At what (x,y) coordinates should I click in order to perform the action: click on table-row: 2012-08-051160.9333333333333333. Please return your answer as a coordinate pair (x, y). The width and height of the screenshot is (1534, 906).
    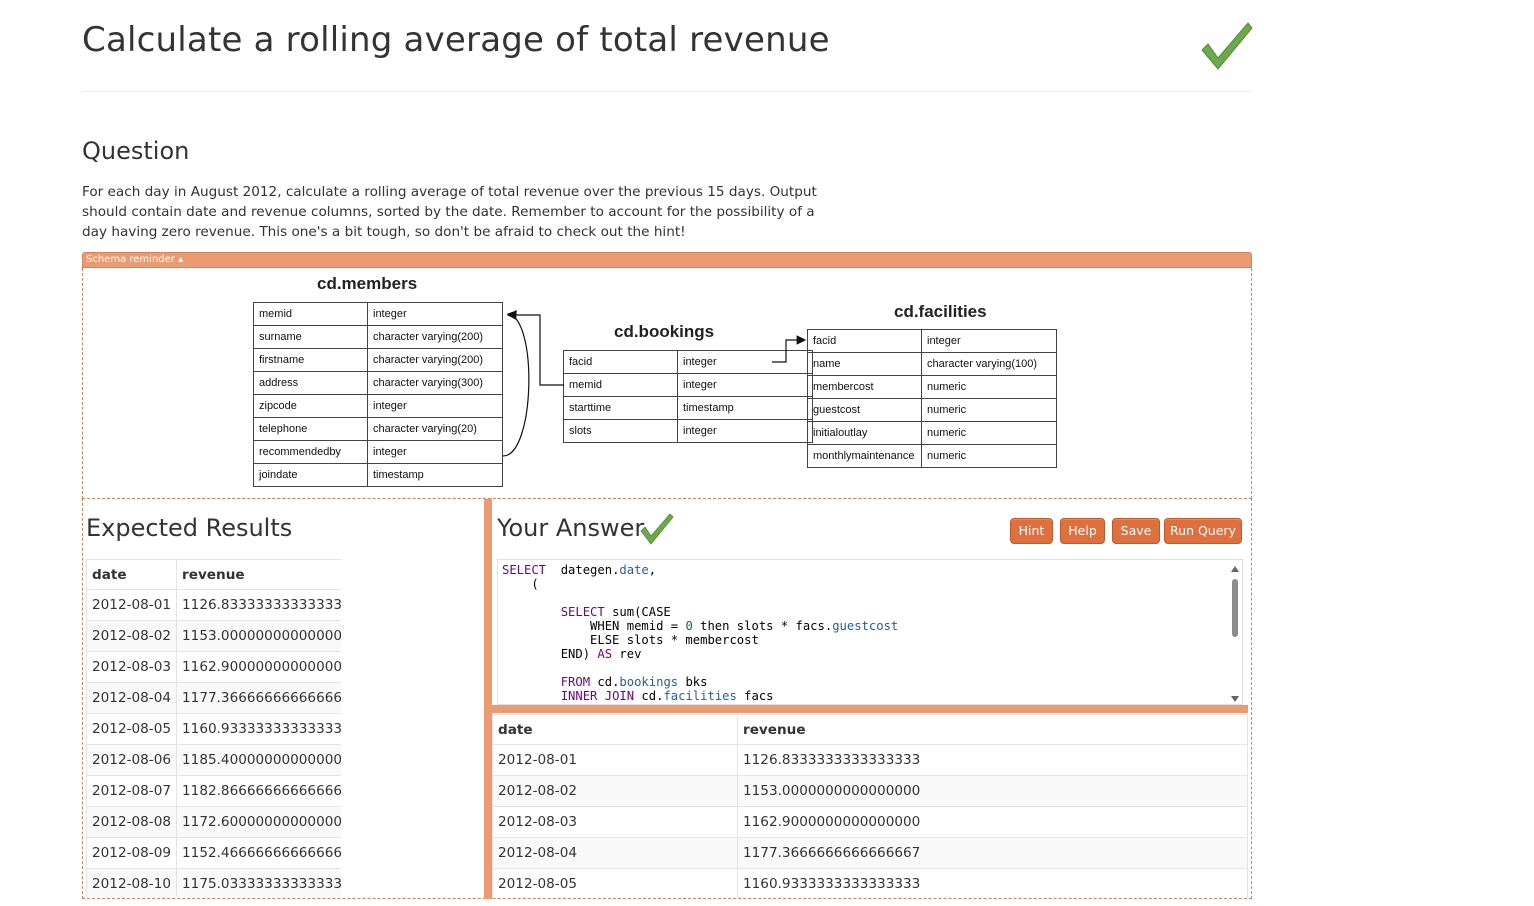
    Looking at the image, I should click on (213, 729).